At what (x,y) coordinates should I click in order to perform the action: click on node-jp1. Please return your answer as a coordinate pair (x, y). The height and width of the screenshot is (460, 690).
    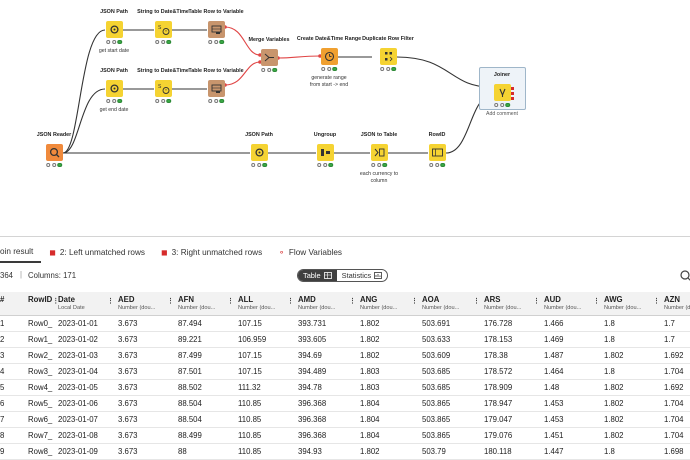
    Looking at the image, I should click on (114, 29).